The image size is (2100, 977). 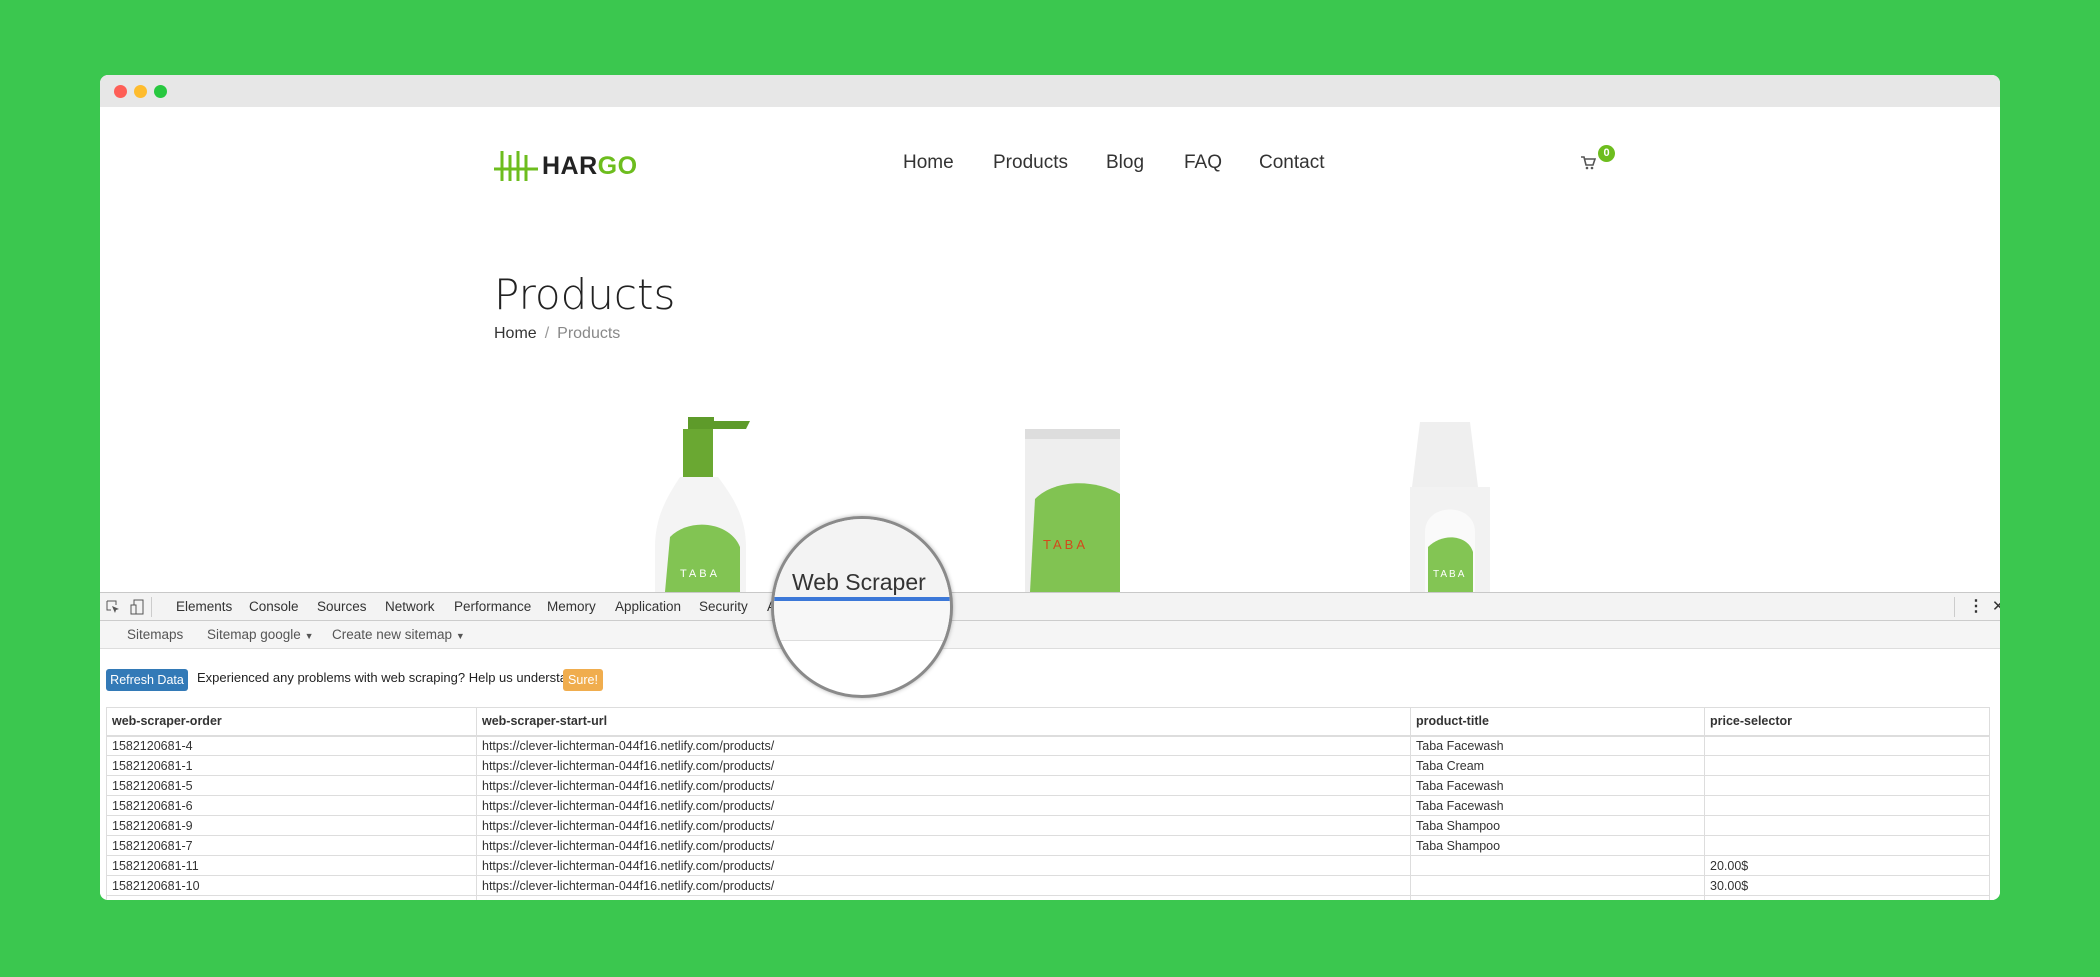 I want to click on refresh-data-button: Refresh Data, so click(x=147, y=680).